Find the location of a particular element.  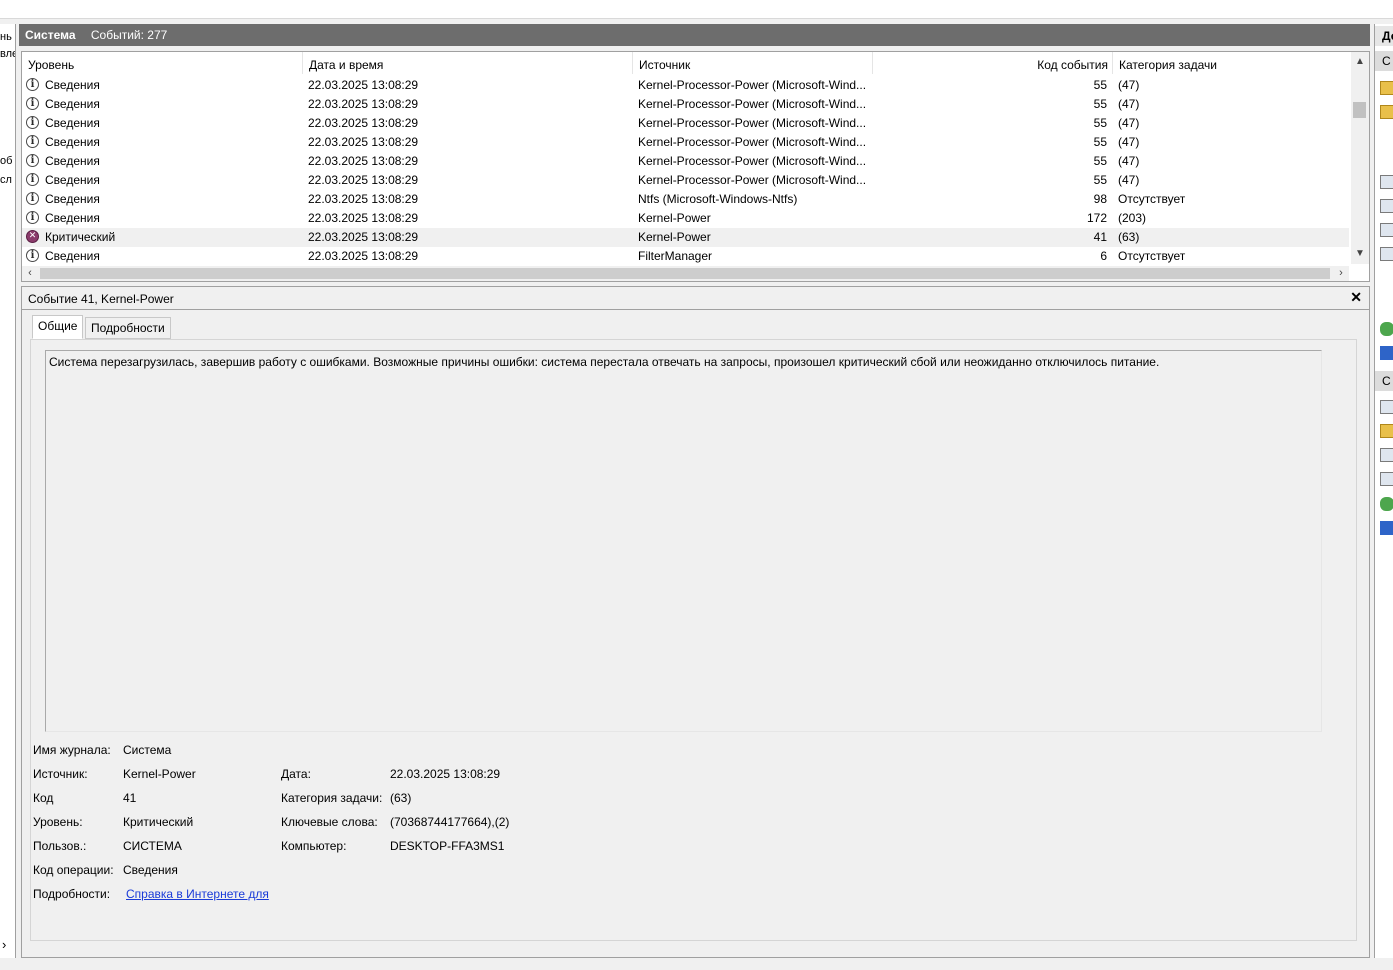

scroll-thumb is located at coordinates (1359, 110).